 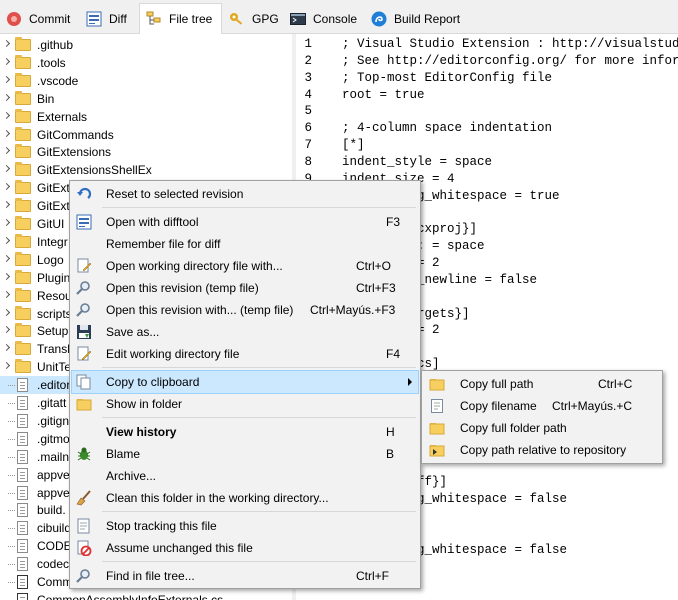 What do you see at coordinates (410, 382) in the screenshot?
I see `submenu-arrow-icon` at bounding box center [410, 382].